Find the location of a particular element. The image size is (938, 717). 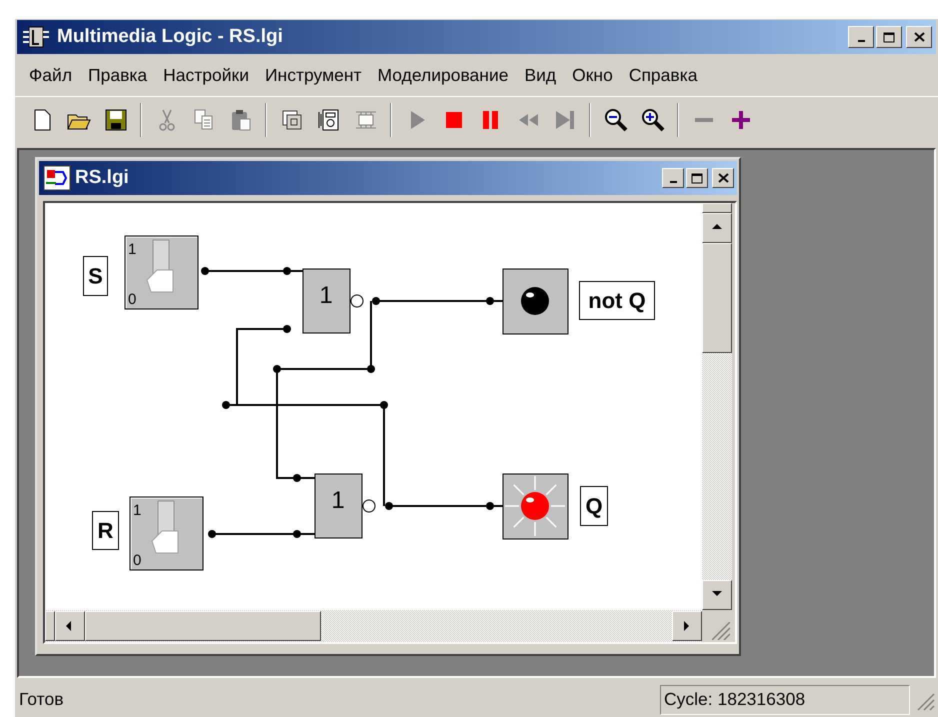

resize-grip-icon is located at coordinates (721, 631).